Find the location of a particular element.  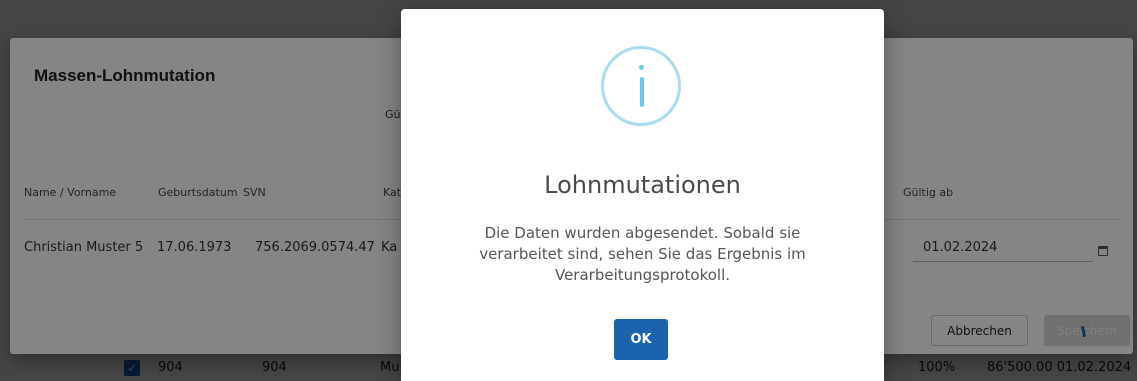

modal-title: Lohnmutationen is located at coordinates (642, 185).